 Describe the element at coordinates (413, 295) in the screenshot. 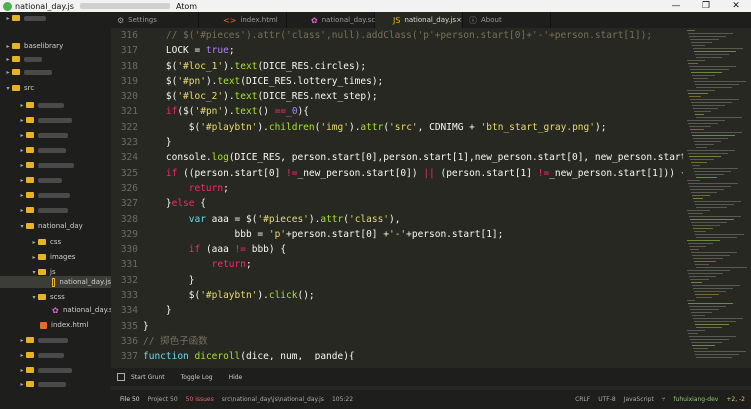

I see `code-line: $('#playbtn').click();` at that location.